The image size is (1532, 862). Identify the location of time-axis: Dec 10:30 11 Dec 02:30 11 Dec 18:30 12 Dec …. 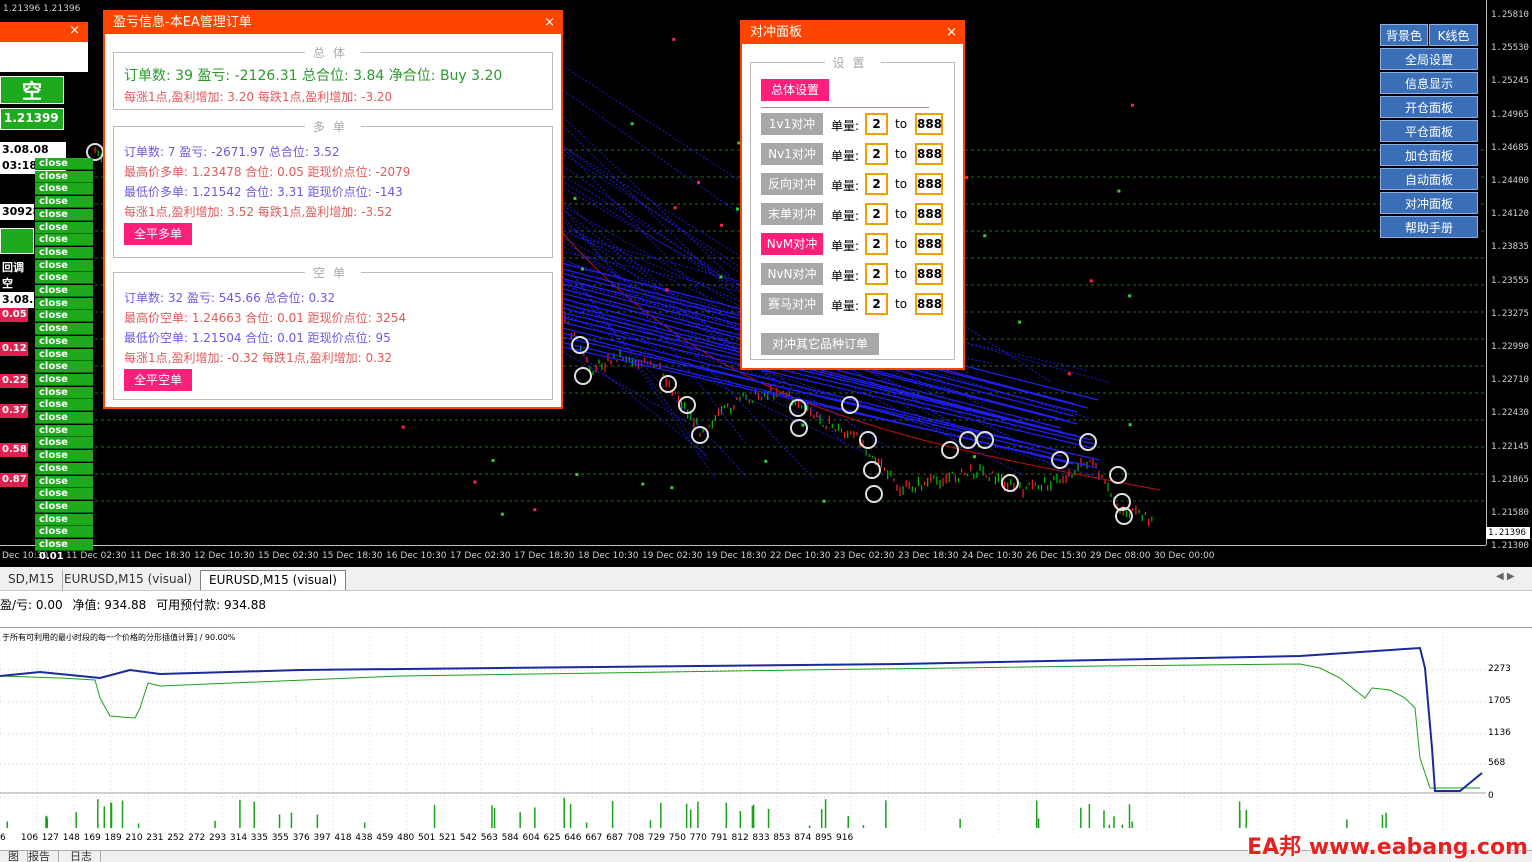
(743, 556).